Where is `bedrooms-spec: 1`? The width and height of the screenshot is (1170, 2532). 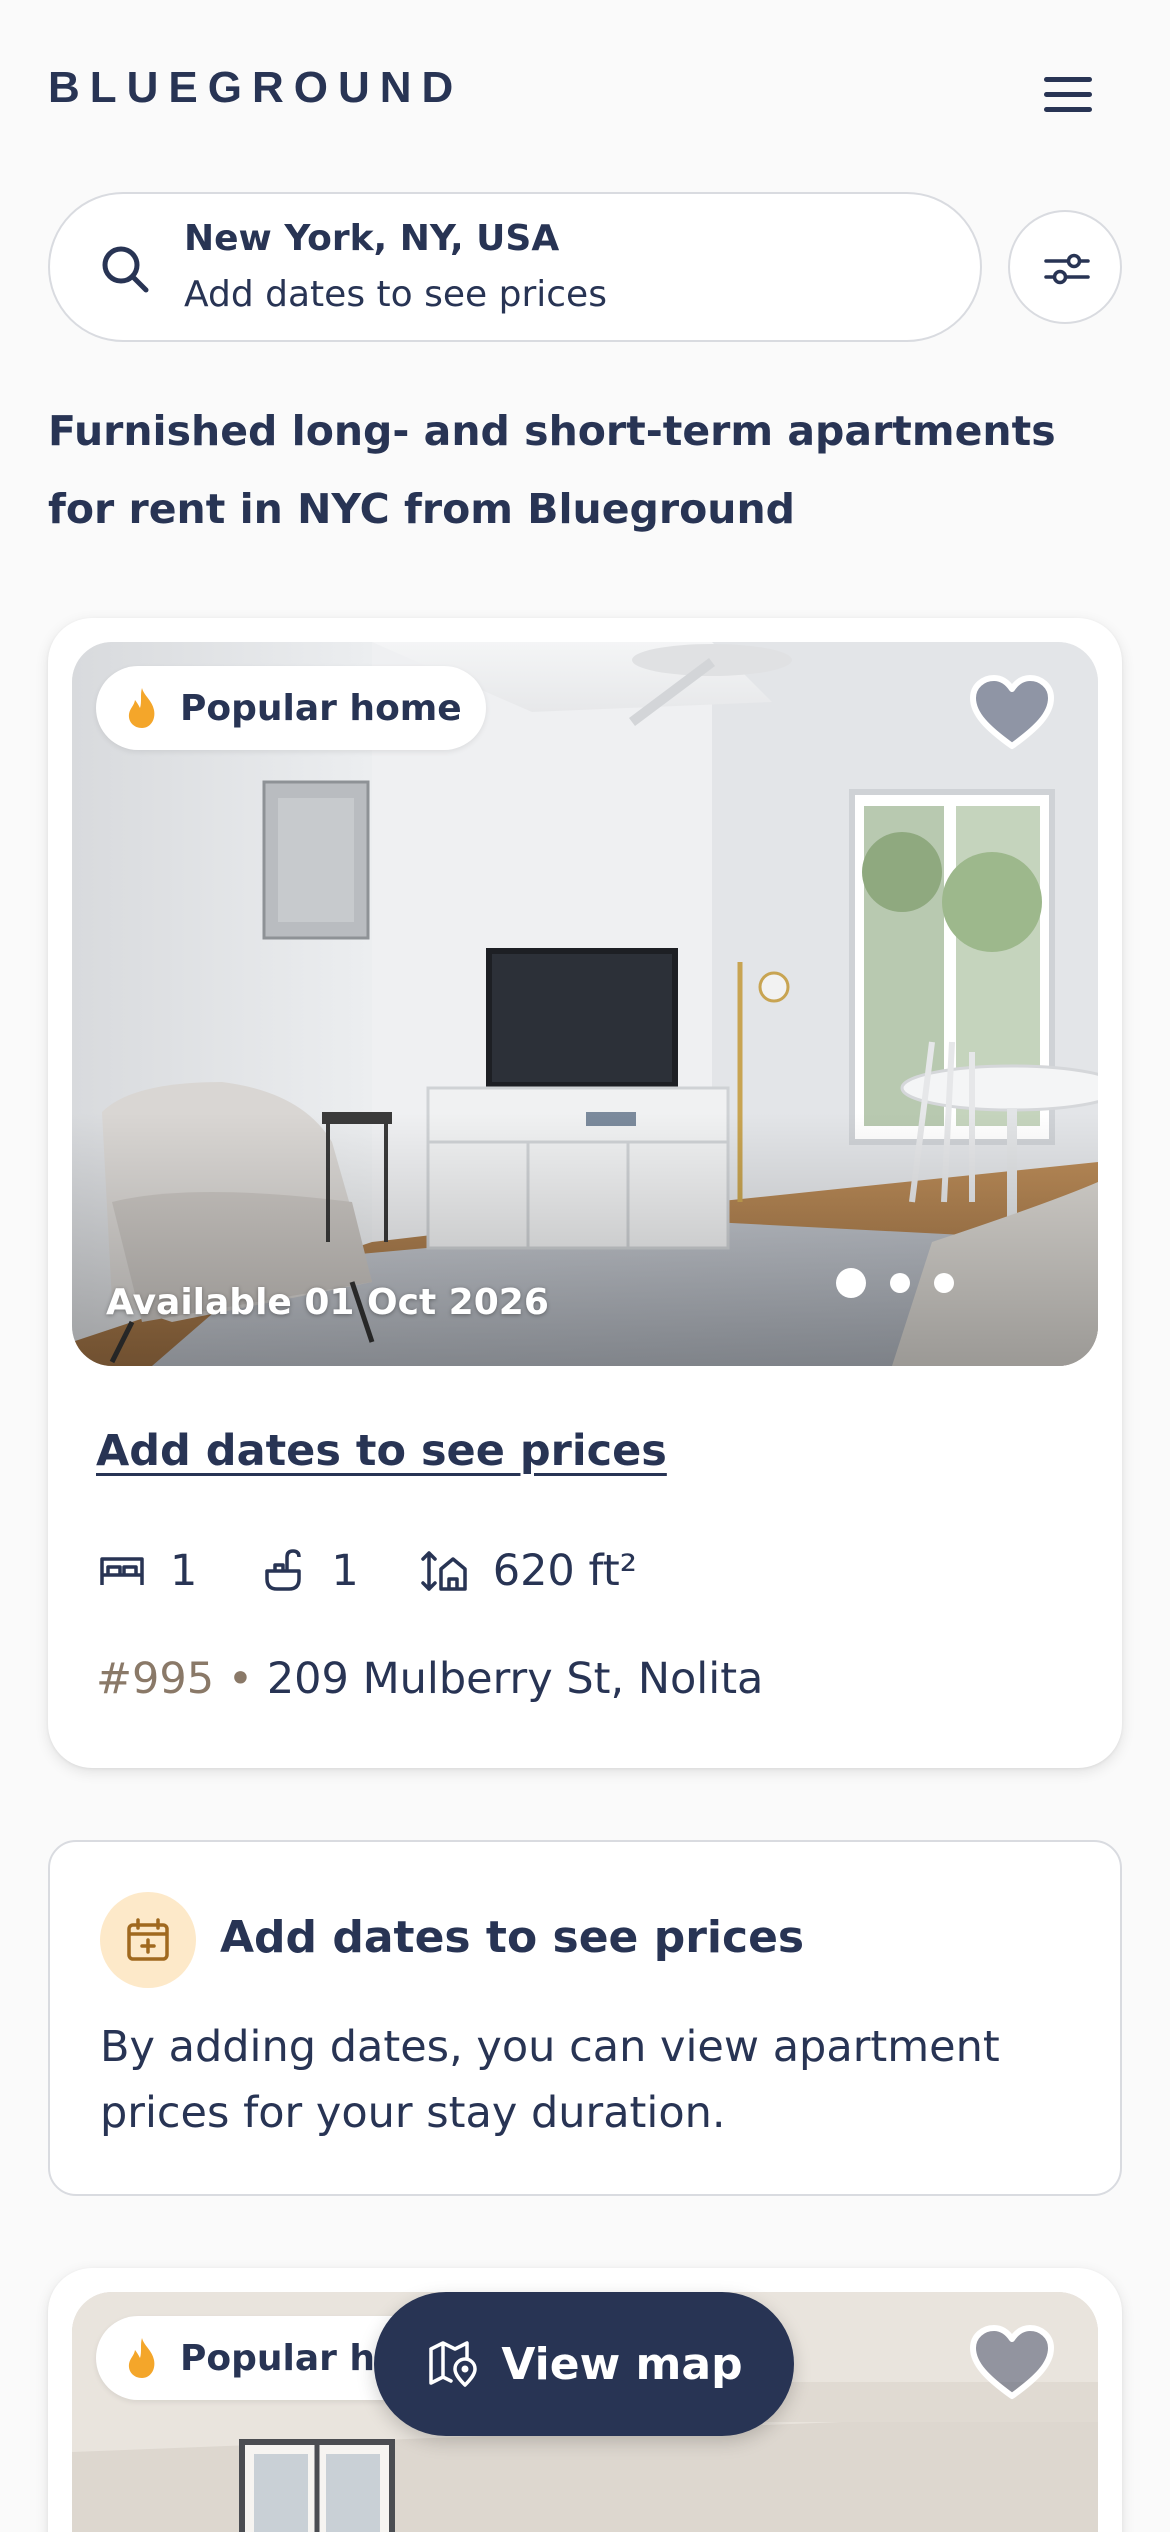
bedrooms-spec: 1 is located at coordinates (146, 1571).